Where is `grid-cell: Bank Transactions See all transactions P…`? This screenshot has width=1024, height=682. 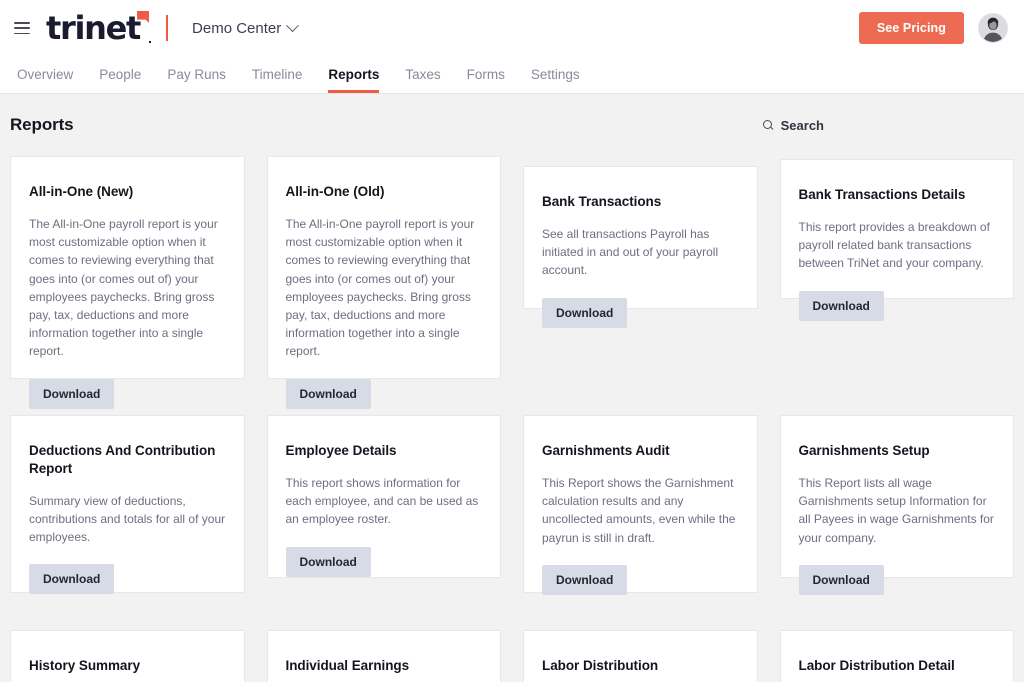
grid-cell: Bank Transactions See all transactions P… is located at coordinates (640, 267).